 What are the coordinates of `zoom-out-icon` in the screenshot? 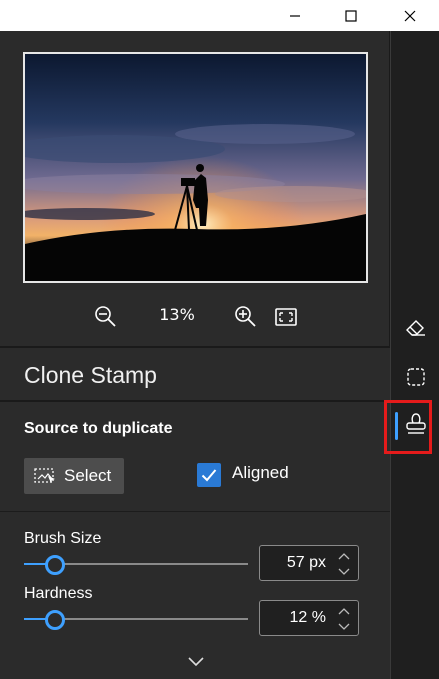 It's located at (105, 316).